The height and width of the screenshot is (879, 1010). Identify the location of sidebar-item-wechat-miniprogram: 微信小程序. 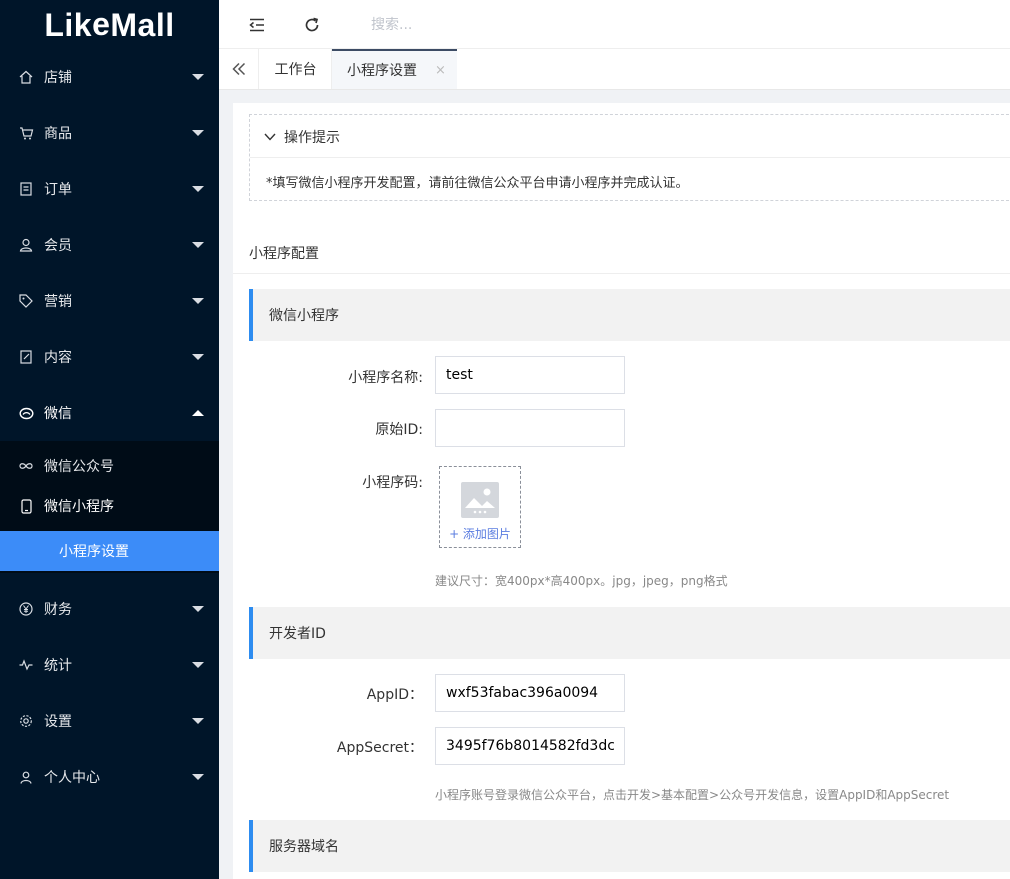
(109, 506).